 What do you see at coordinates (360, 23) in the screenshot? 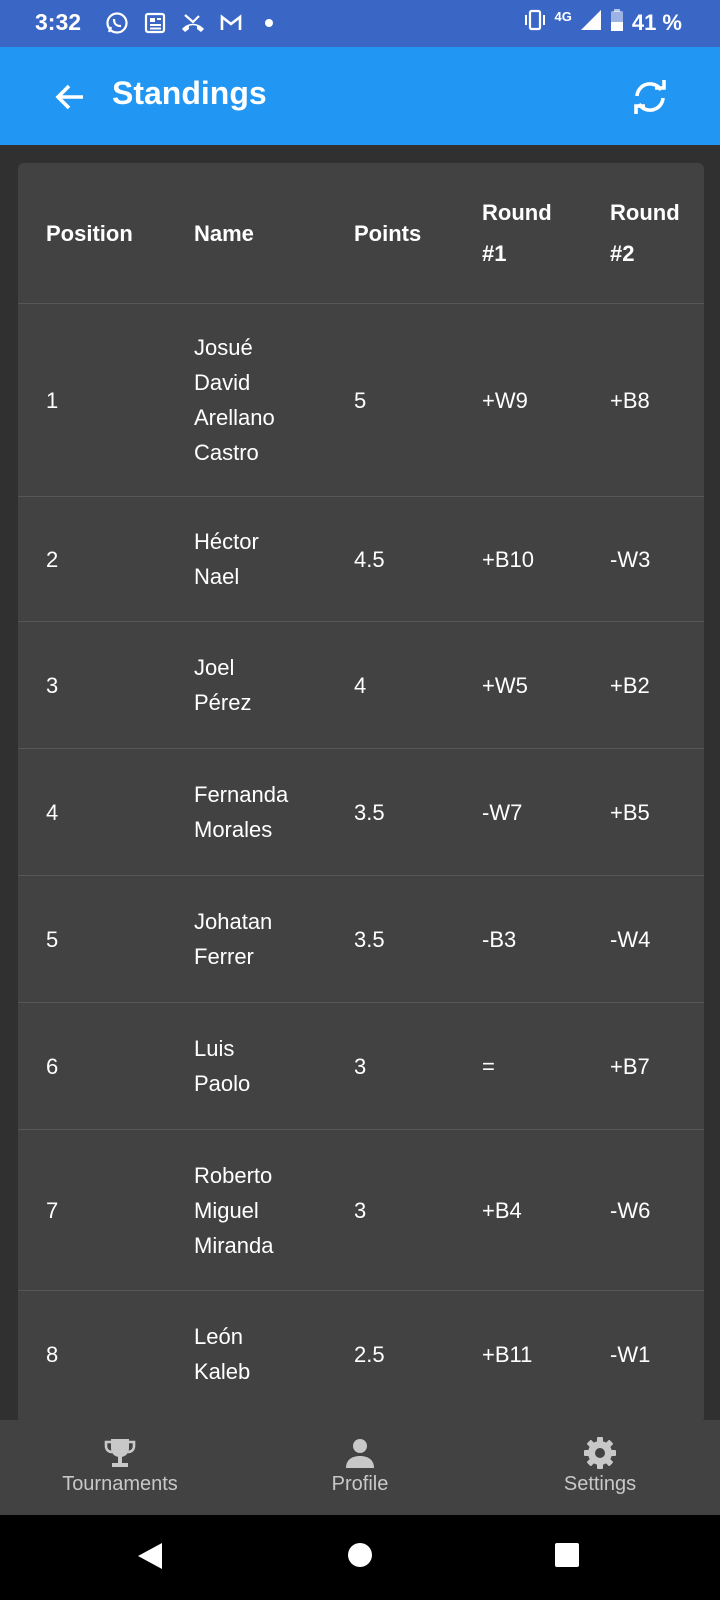
I see `status-bar: 3:32 4G 41 %` at bounding box center [360, 23].